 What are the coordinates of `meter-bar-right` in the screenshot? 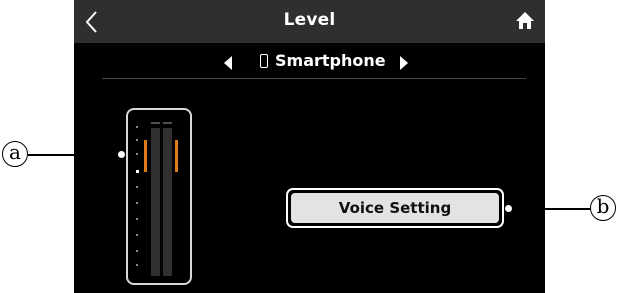 It's located at (167, 202).